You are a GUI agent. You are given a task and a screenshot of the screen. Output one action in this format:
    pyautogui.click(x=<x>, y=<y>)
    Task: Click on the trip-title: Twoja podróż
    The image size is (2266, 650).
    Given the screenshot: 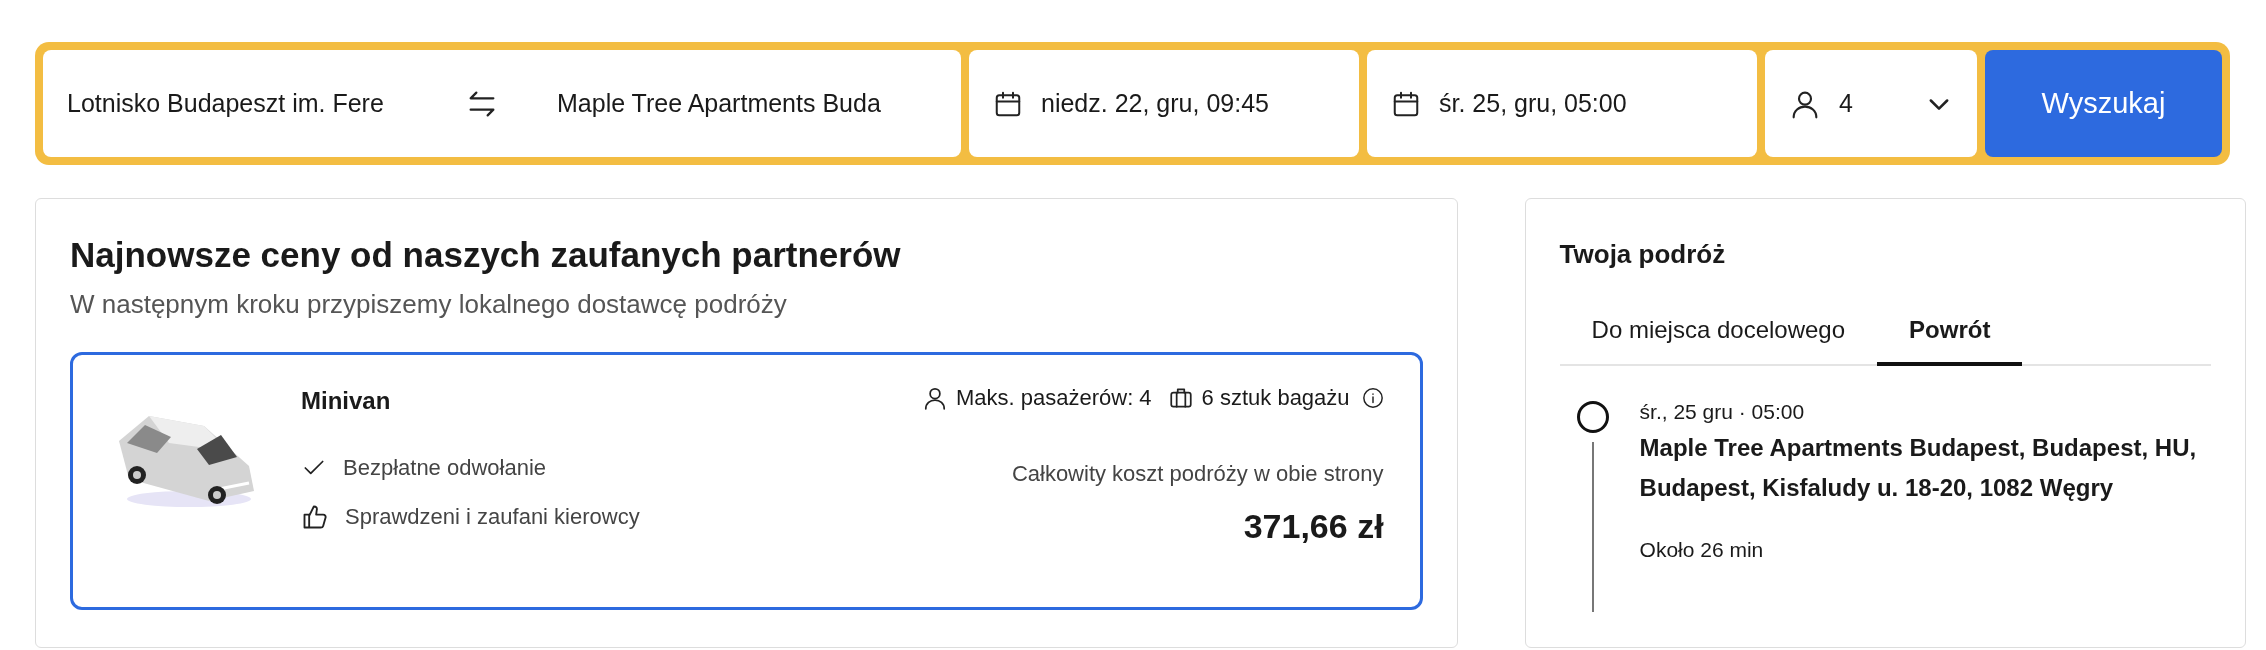 What is the action you would take?
    pyautogui.click(x=1643, y=254)
    